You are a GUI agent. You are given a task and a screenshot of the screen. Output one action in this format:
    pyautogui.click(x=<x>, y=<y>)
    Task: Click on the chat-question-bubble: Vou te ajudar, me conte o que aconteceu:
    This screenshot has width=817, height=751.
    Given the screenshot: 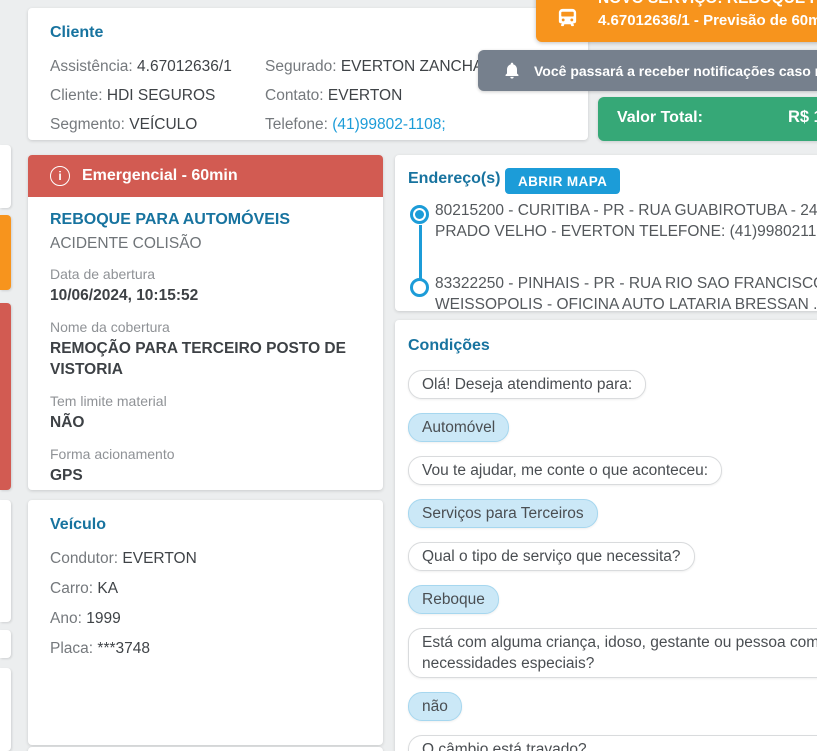 What is the action you would take?
    pyautogui.click(x=565, y=470)
    